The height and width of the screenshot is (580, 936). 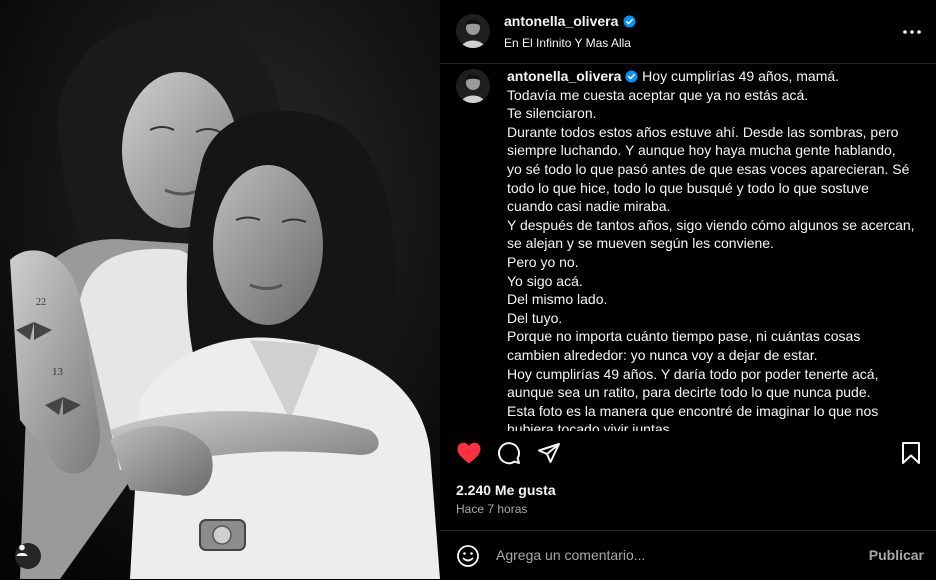 I want to click on like-button, so click(x=469, y=453).